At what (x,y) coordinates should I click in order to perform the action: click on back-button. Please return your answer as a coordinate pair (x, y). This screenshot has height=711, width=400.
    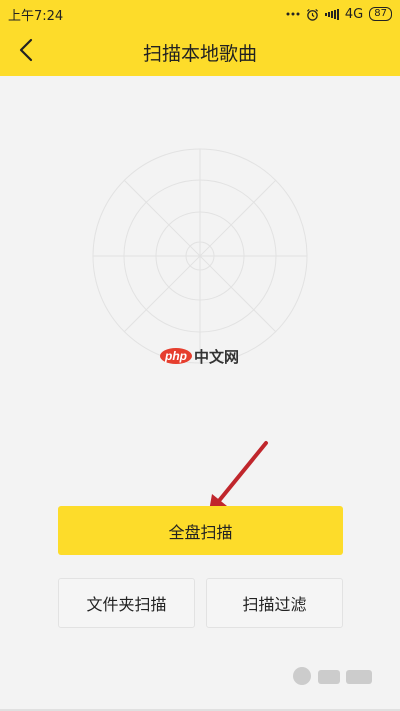
    Looking at the image, I should click on (26, 52).